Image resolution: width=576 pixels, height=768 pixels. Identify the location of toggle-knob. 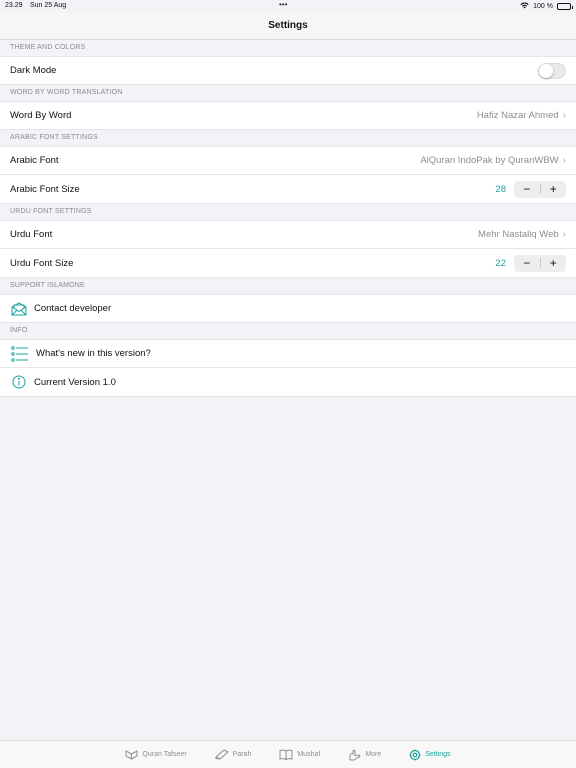
(546, 70).